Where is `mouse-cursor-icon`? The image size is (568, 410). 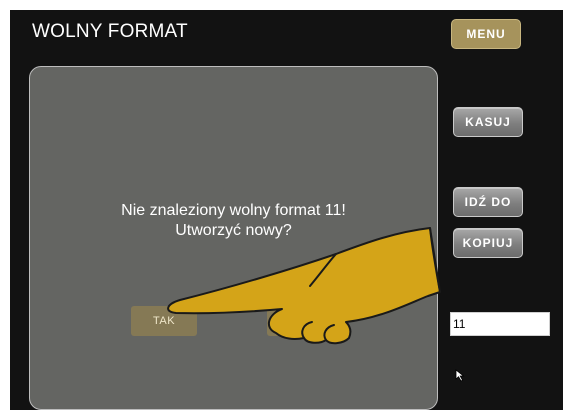
mouse-cursor-icon is located at coordinates (460, 375).